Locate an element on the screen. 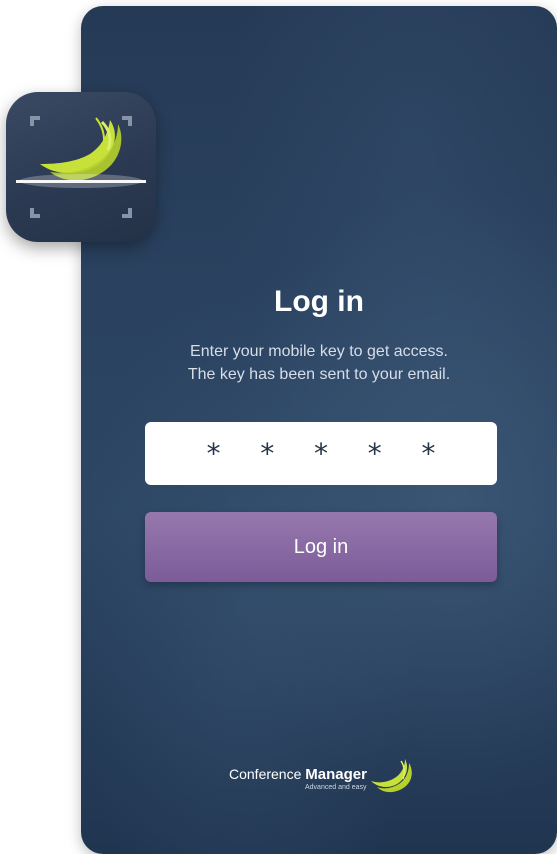  brand-name: Conference Manager is located at coordinates (298, 774).